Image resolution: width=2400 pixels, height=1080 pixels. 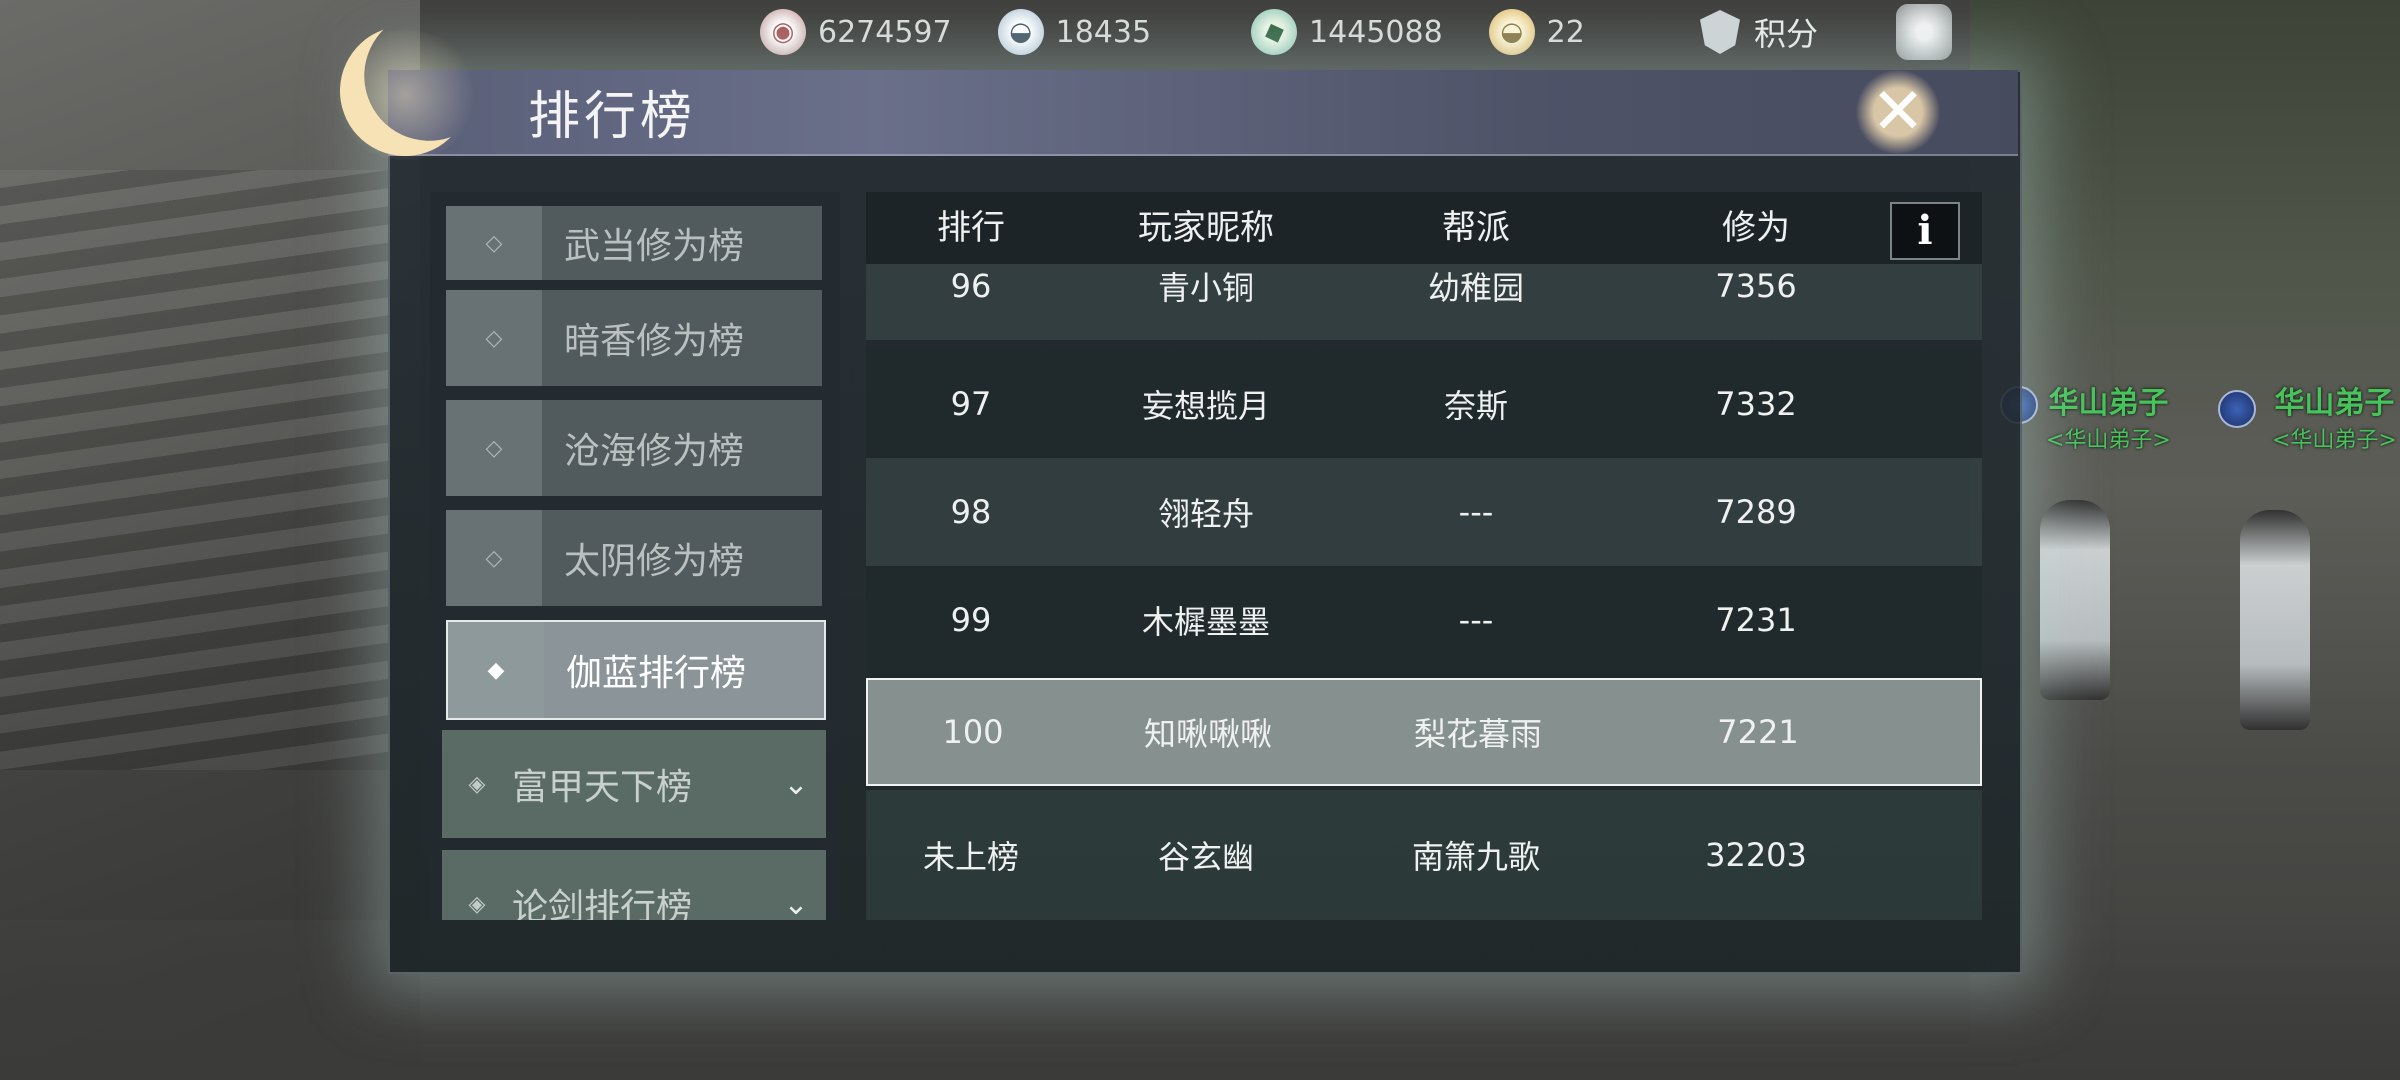 I want to click on sidebar-item-jialan: ◆ 伽蓝排行榜, so click(x=636, y=670).